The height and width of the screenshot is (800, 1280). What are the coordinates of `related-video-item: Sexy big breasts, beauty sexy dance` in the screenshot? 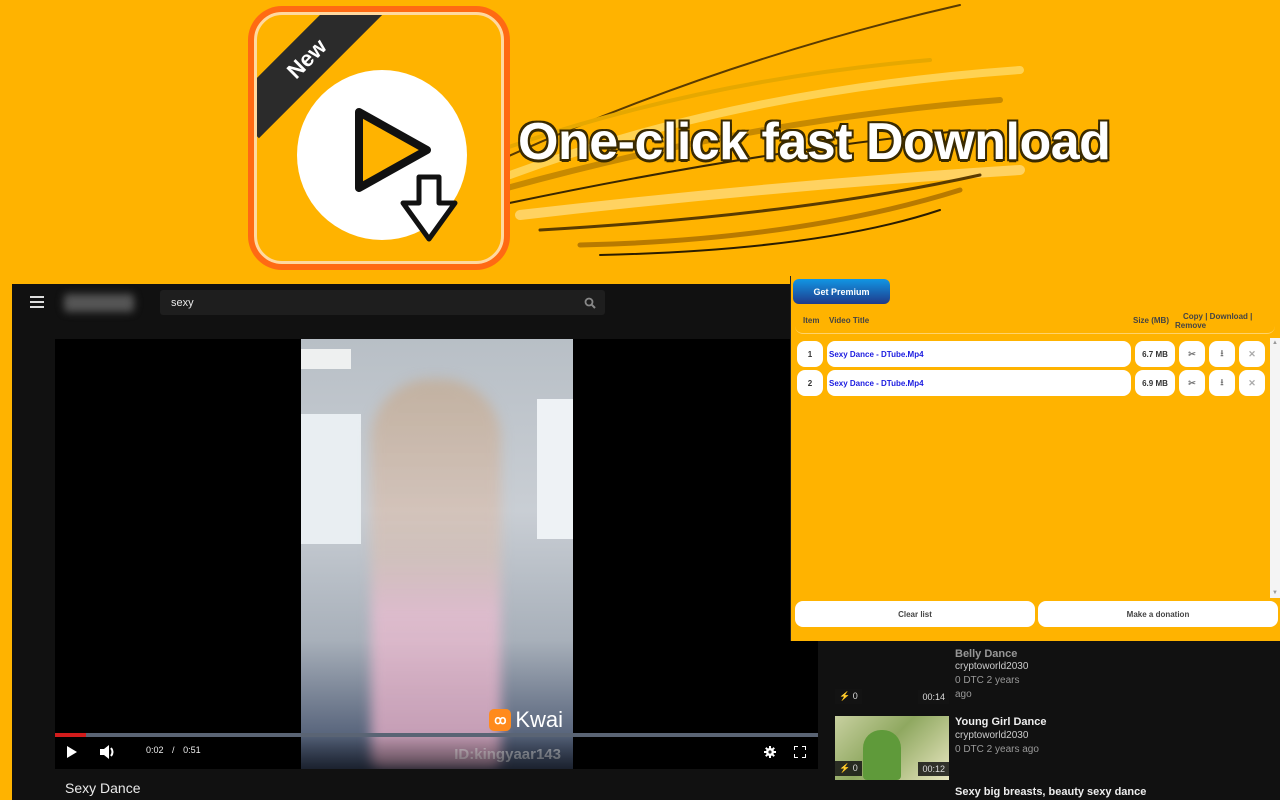 It's located at (1045, 793).